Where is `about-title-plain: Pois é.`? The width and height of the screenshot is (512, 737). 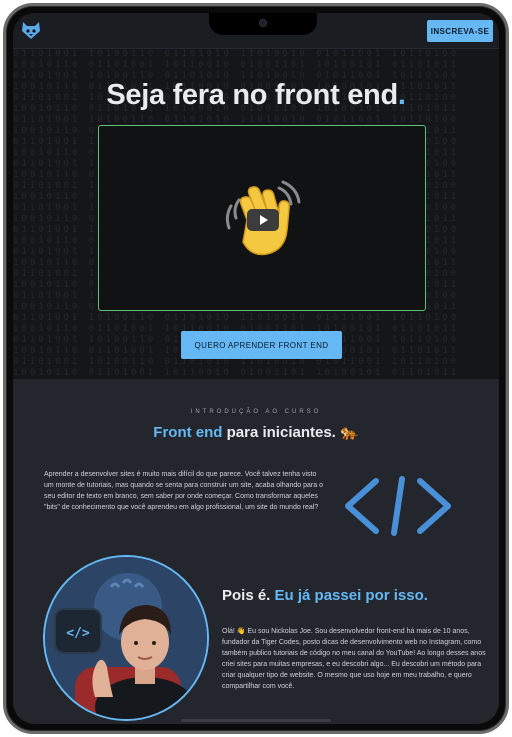 about-title-plain: Pois é. is located at coordinates (248, 595).